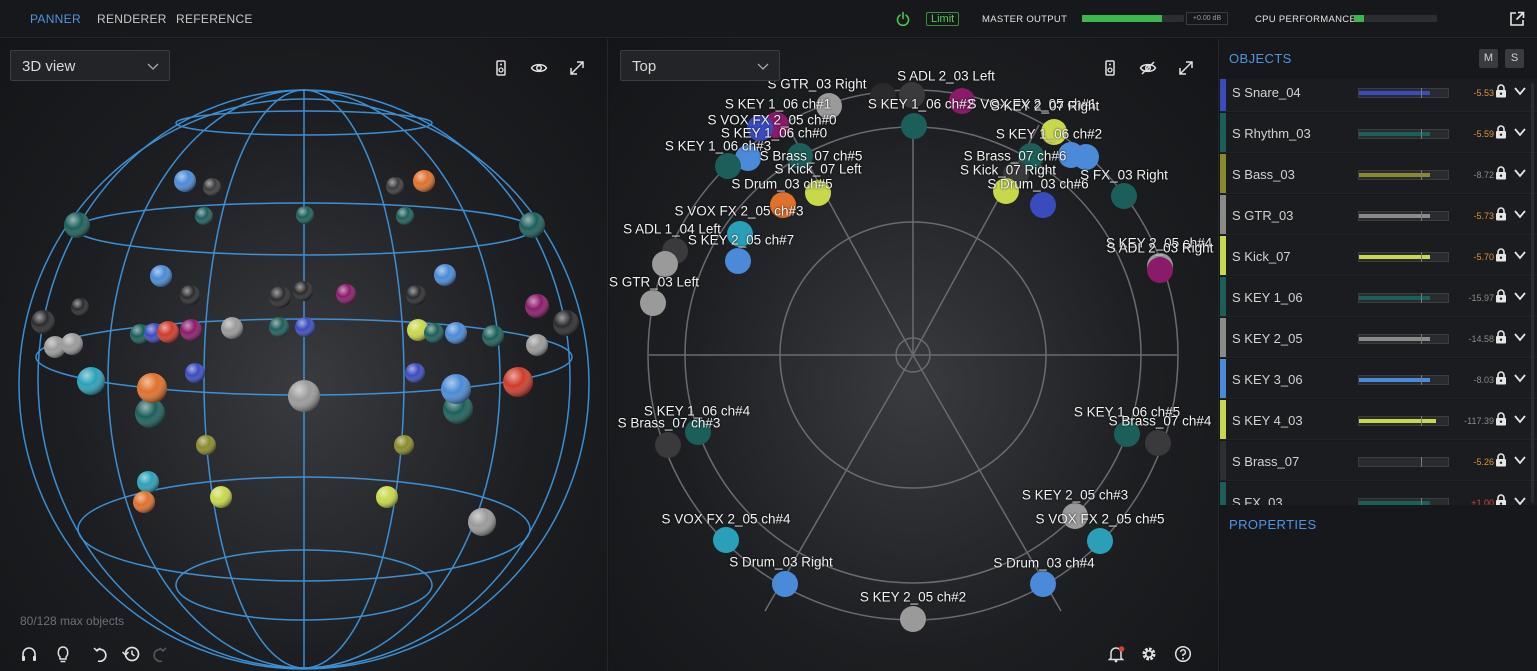 Image resolution: width=1537 pixels, height=671 pixels. I want to click on object-row: S Rhythm_03 -5.59, so click(1378, 133).